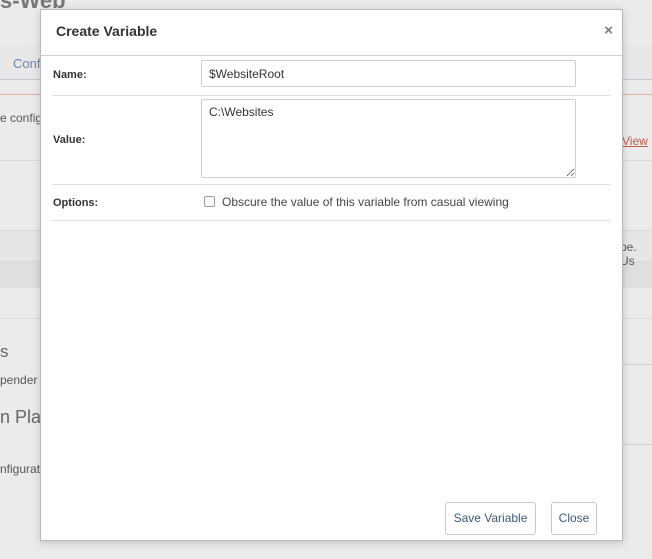 The height and width of the screenshot is (559, 652). Describe the element at coordinates (76, 203) in the screenshot. I see `options-label: Options:` at that location.